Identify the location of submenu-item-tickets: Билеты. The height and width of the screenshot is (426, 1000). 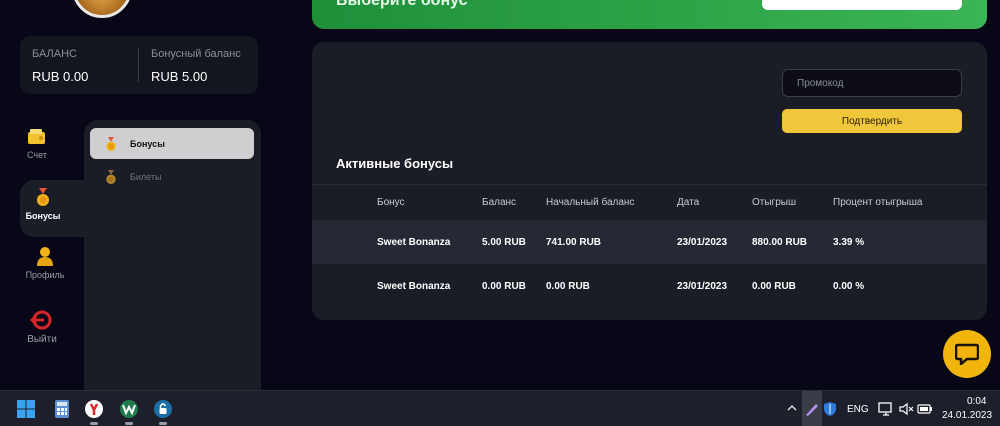
(172, 176).